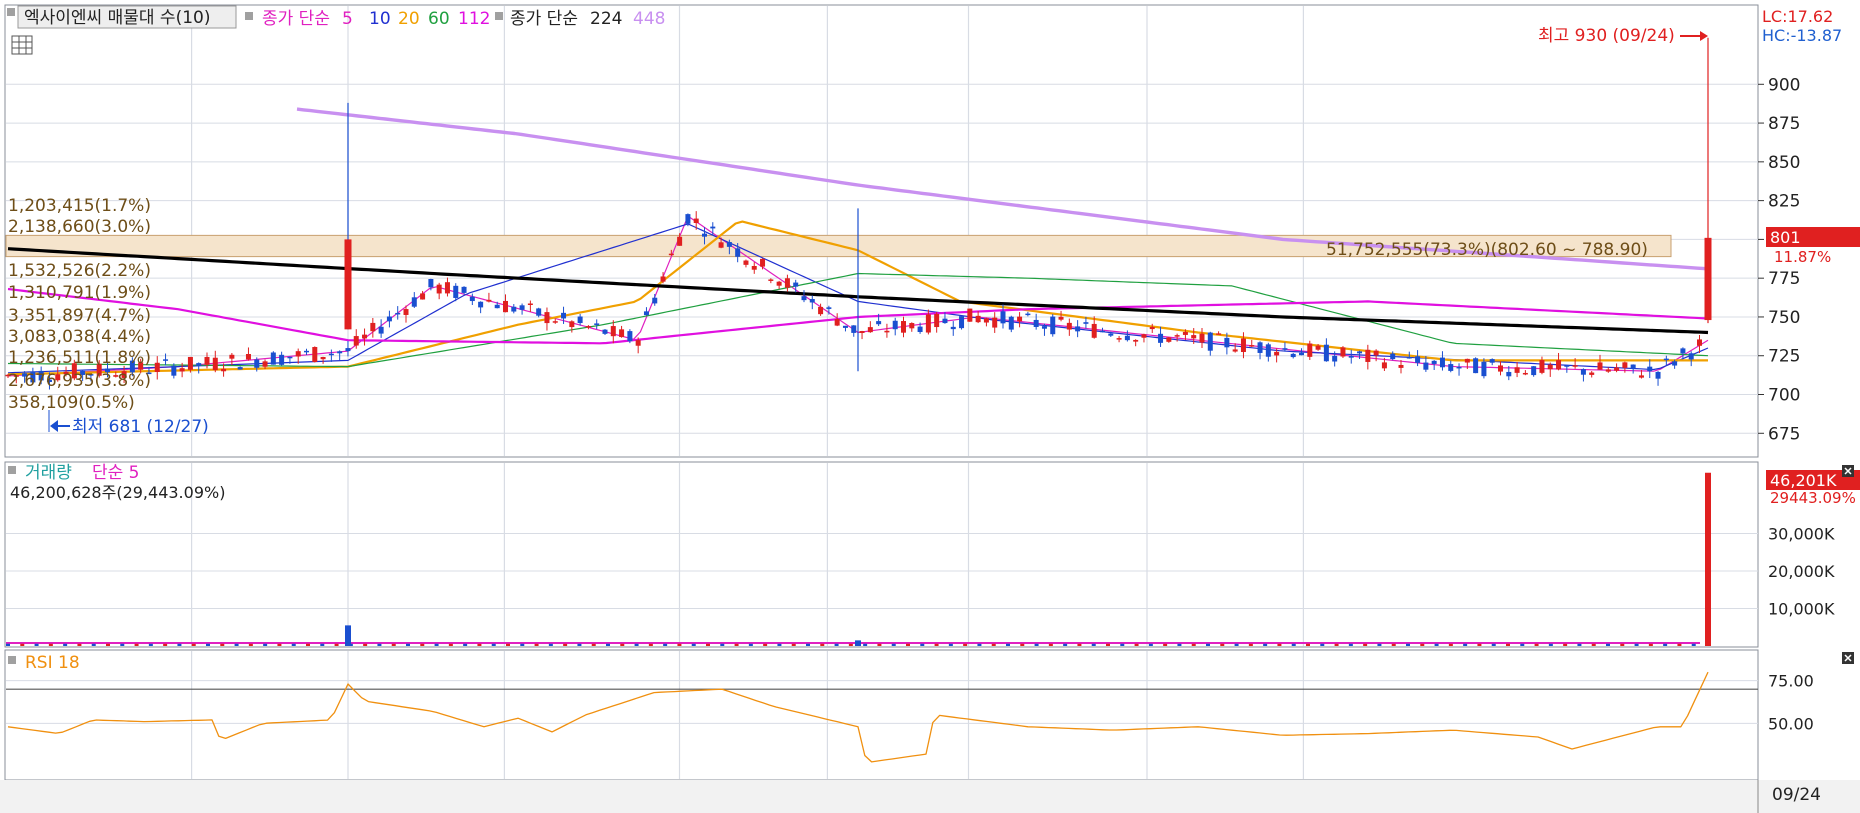 This screenshot has height=813, width=1860. I want to click on ma5-legend: 5, so click(347, 19).